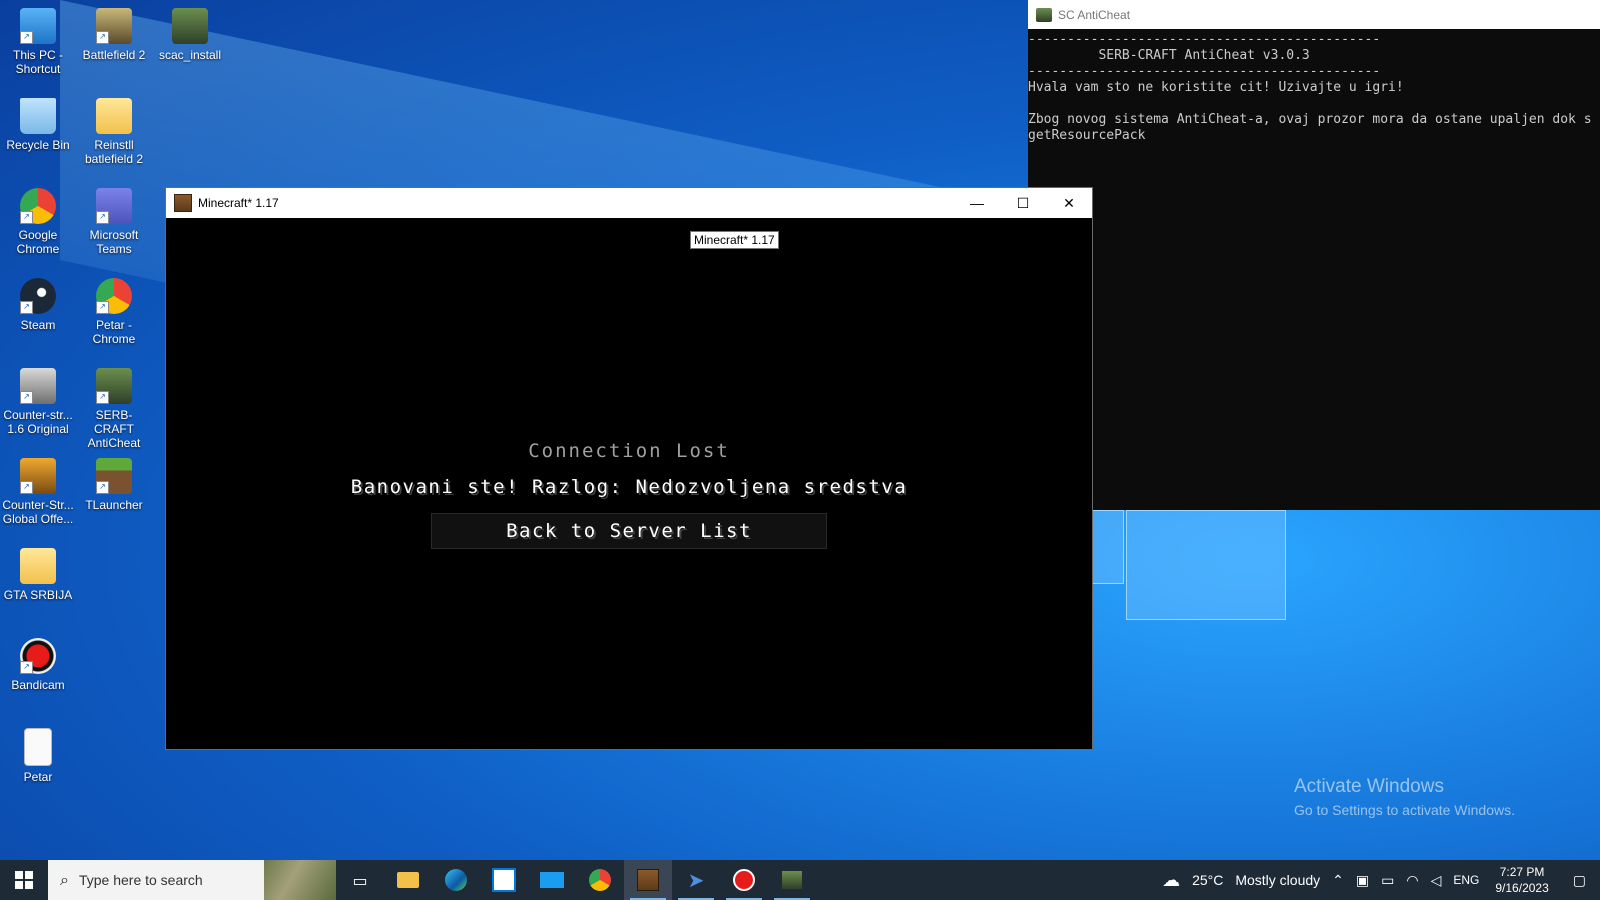  I want to click on close-icon: ✕, so click(1069, 202).